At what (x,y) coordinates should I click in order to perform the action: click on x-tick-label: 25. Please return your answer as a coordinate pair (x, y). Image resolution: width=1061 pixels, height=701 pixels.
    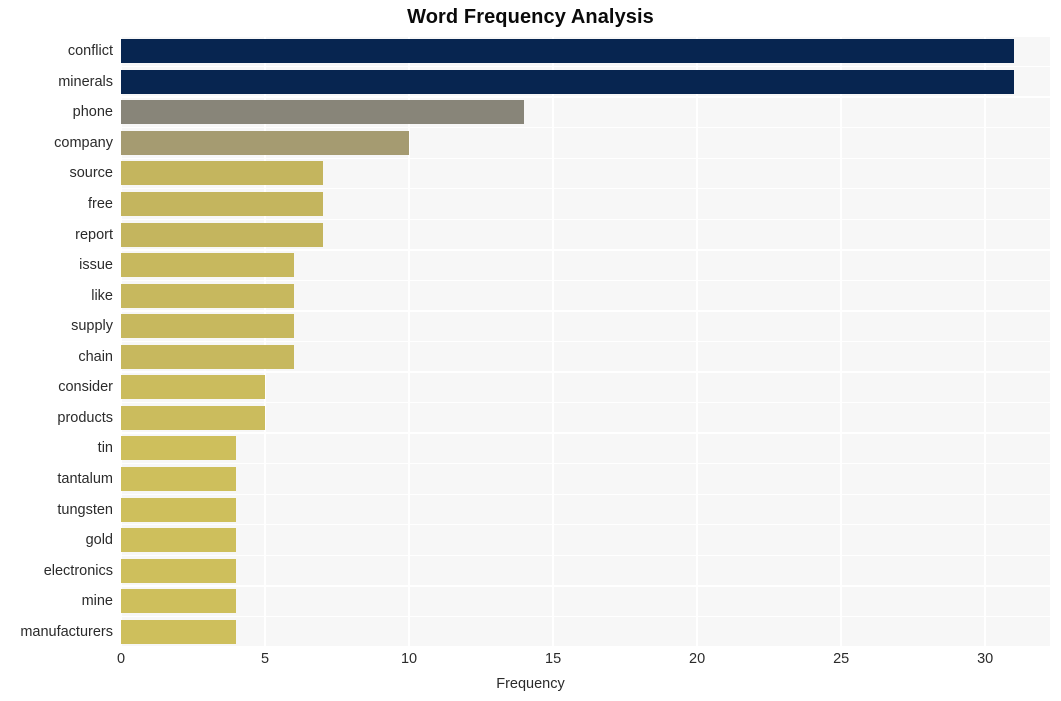
    Looking at the image, I should click on (841, 659).